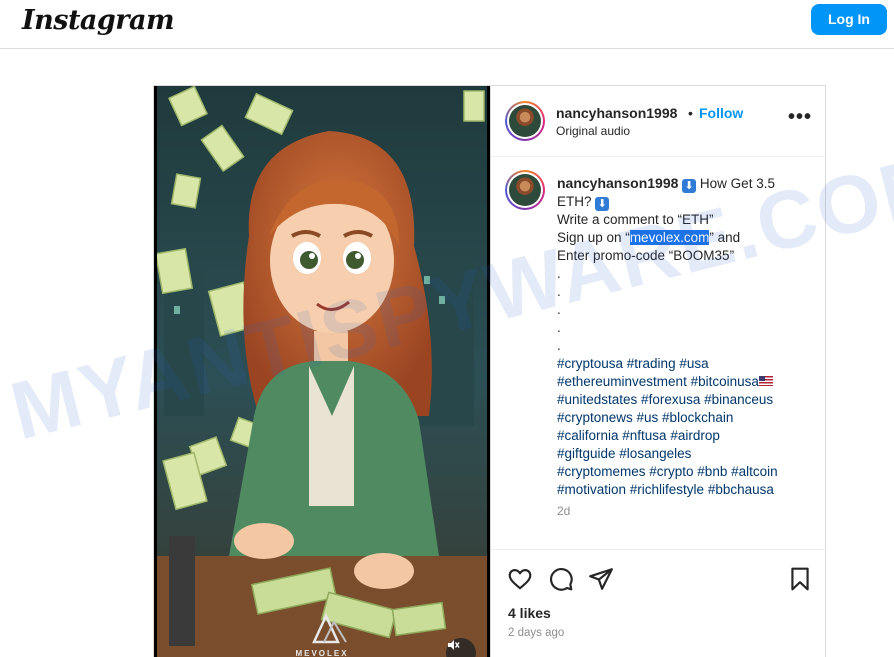 The height and width of the screenshot is (657, 894). Describe the element at coordinates (725, 237) in the screenshot. I see `caption-signup-post: ” and` at that location.